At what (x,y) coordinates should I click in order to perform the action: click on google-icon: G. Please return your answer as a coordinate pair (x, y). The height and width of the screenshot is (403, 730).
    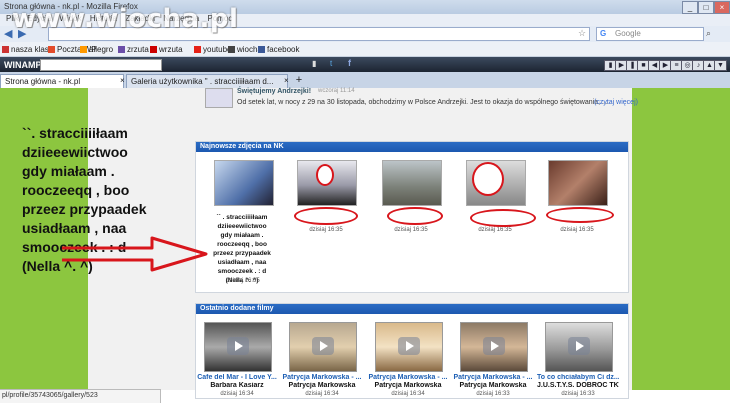
    Looking at the image, I should click on (603, 33).